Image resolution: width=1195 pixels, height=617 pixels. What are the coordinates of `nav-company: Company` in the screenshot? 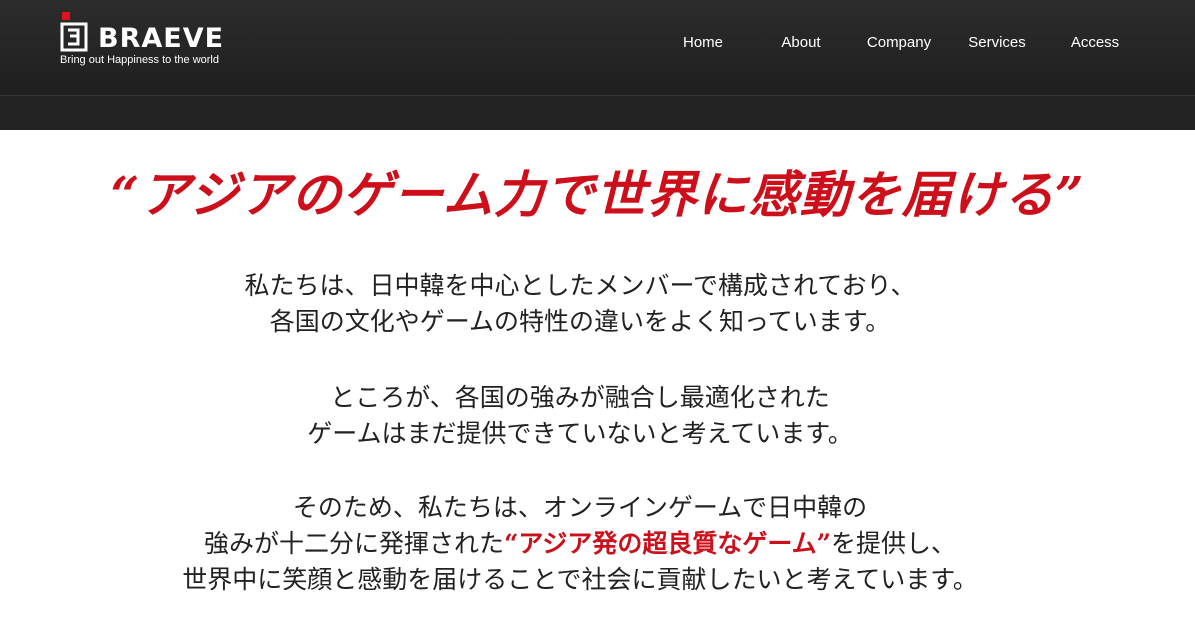 It's located at (899, 43).